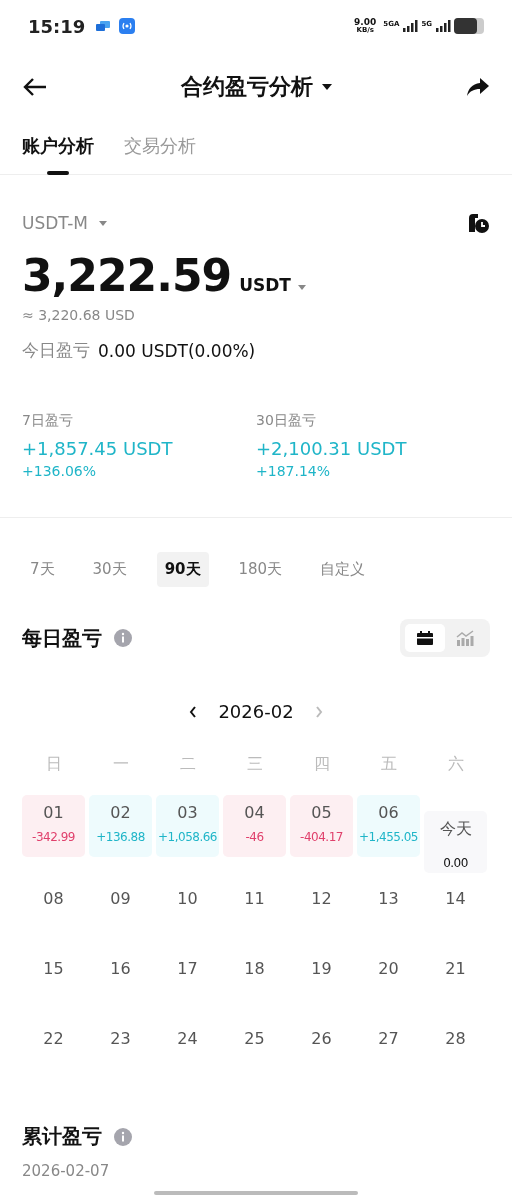  Describe the element at coordinates (66, 1171) in the screenshot. I see `cumulative-date: 2026-02-07` at that location.